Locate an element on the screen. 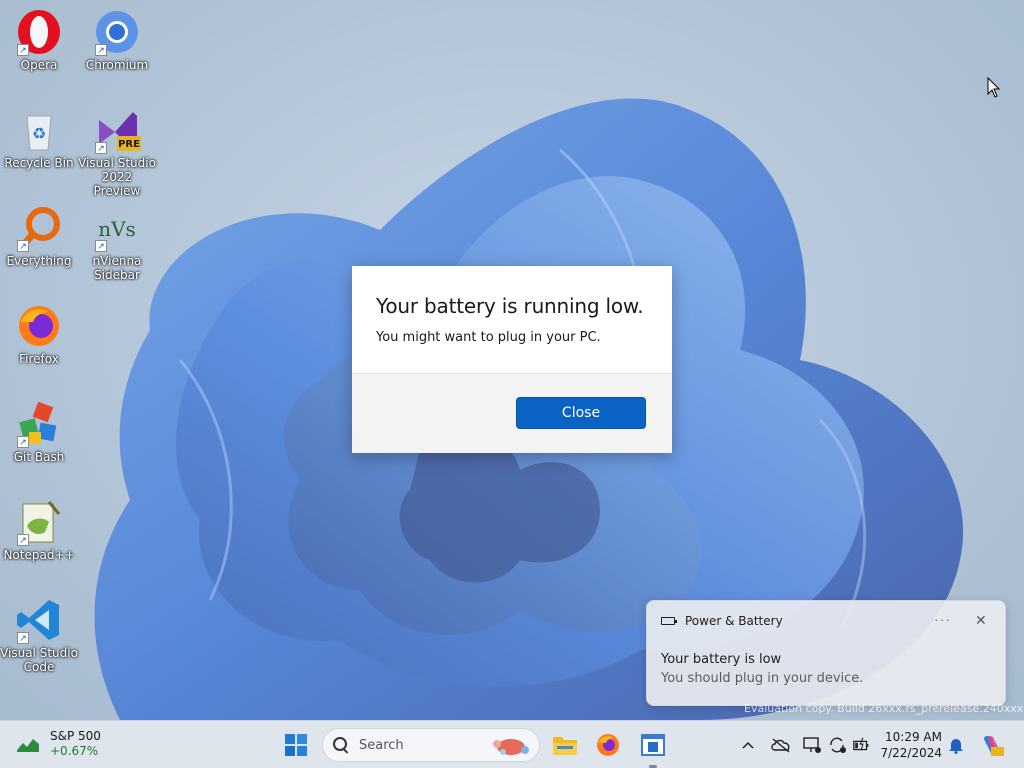  desktop-icon-notepad-plus-plus: ↗ Notepad++ is located at coordinates (39, 530).